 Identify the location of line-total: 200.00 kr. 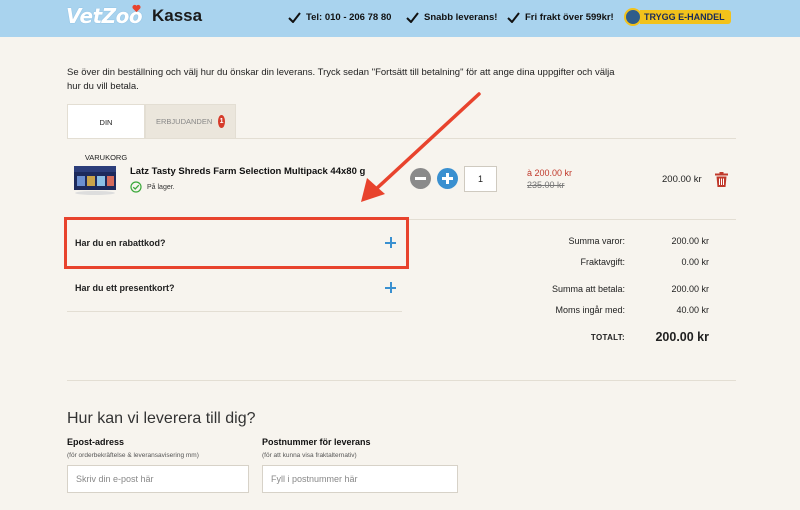
(682, 179).